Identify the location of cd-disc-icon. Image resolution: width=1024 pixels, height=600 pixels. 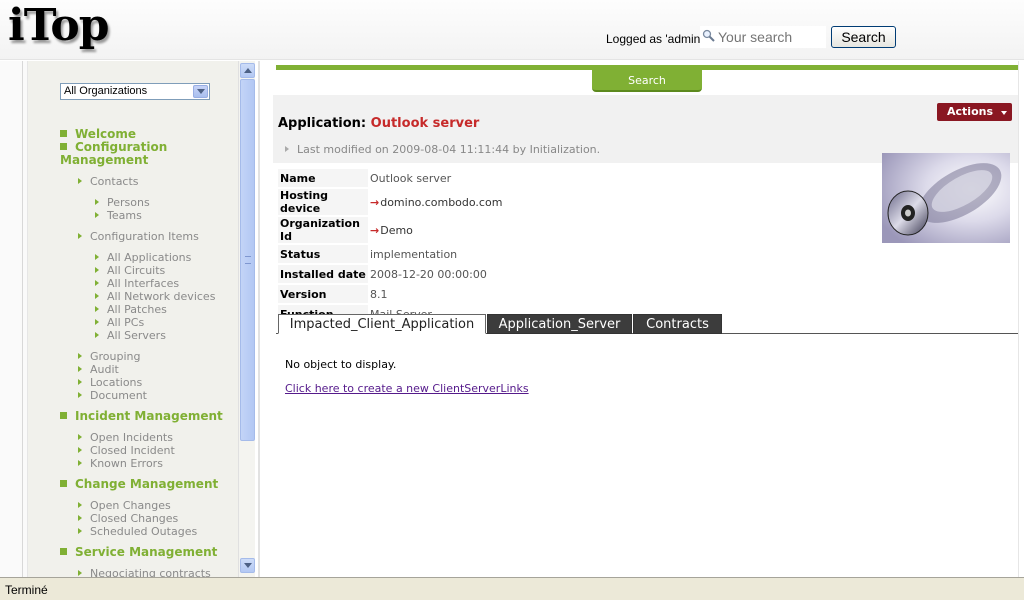
(946, 198).